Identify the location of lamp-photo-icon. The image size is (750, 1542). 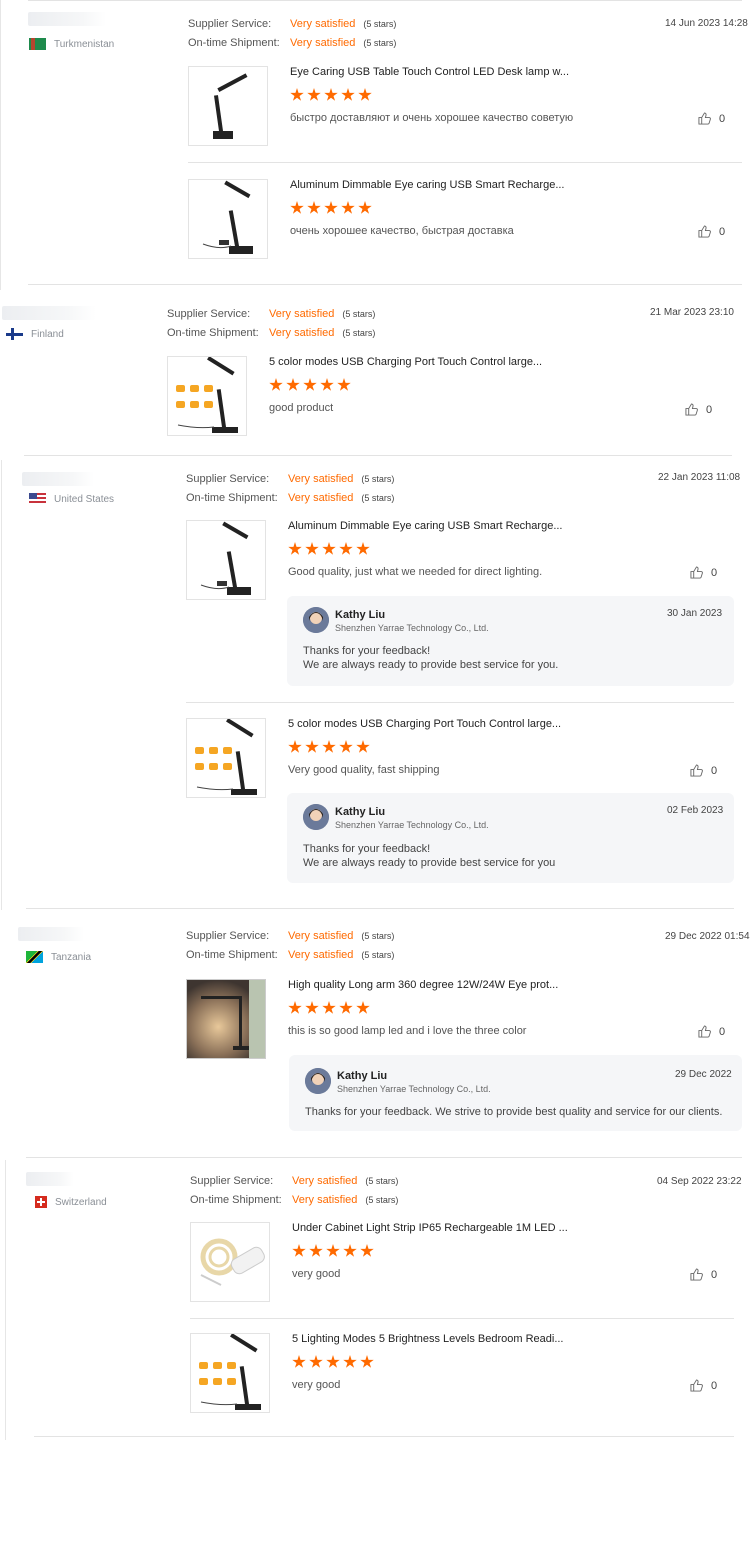
(226, 1019).